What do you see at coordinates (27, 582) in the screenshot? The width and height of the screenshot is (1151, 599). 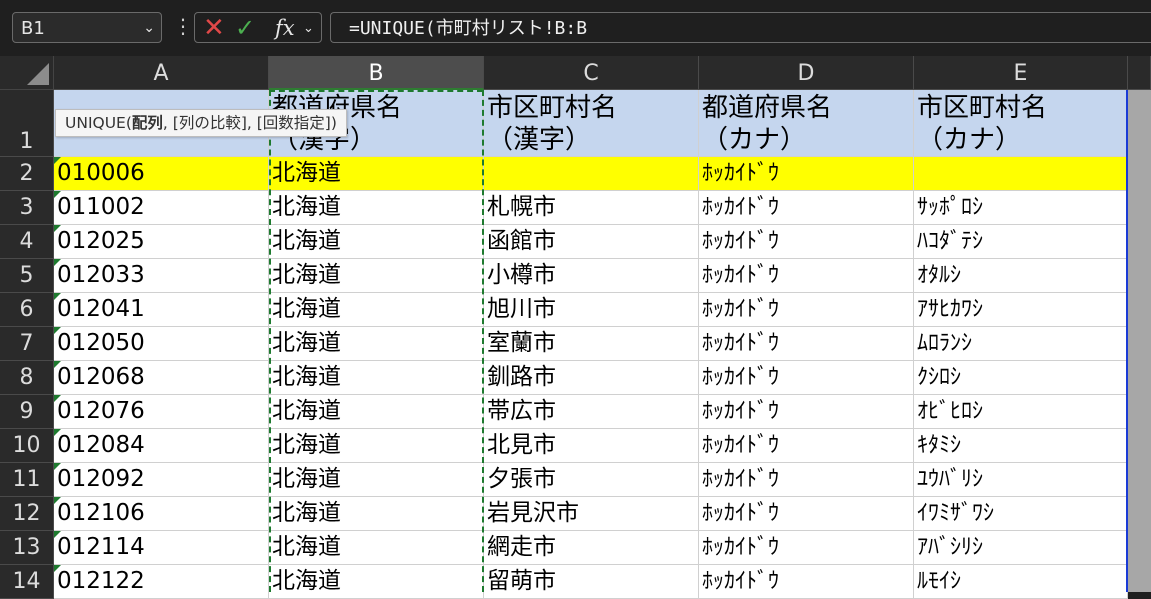 I see `row-header-14: 14` at bounding box center [27, 582].